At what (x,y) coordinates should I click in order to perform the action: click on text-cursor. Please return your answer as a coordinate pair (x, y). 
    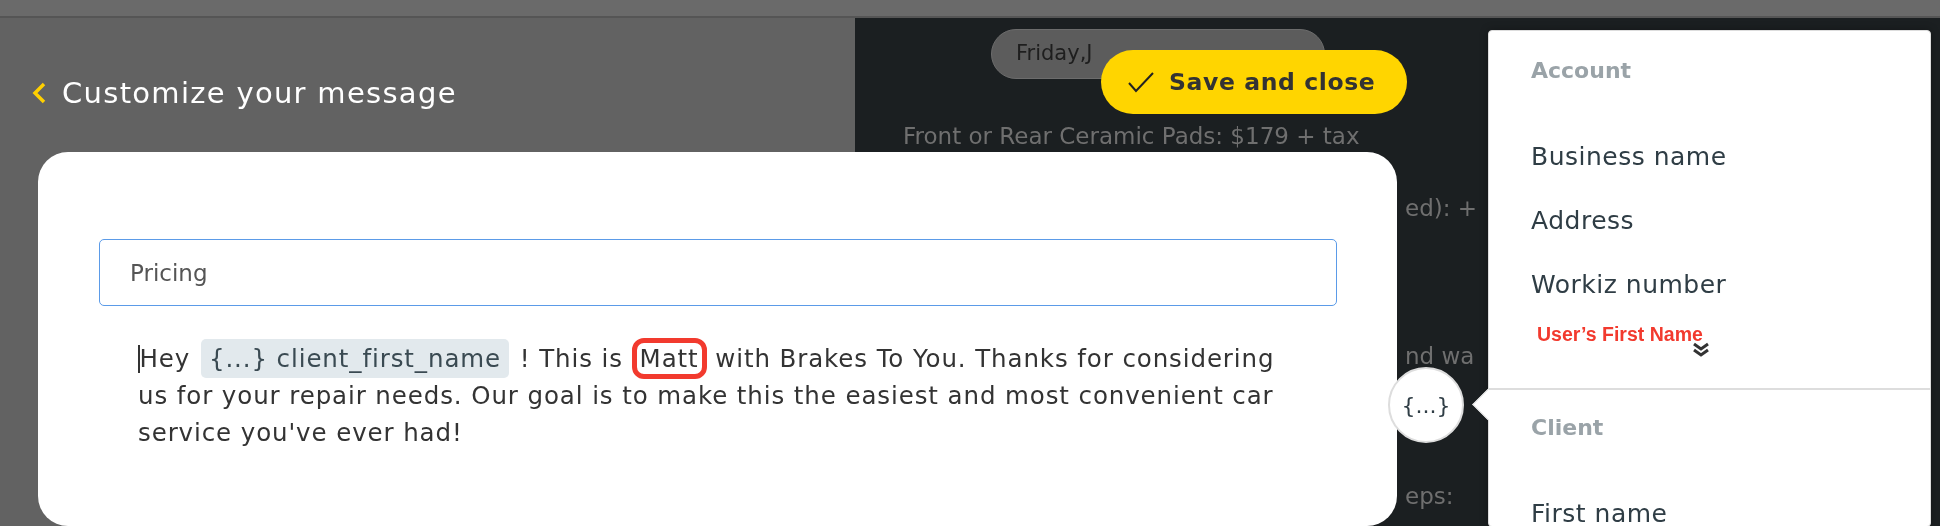
    Looking at the image, I should click on (139, 359).